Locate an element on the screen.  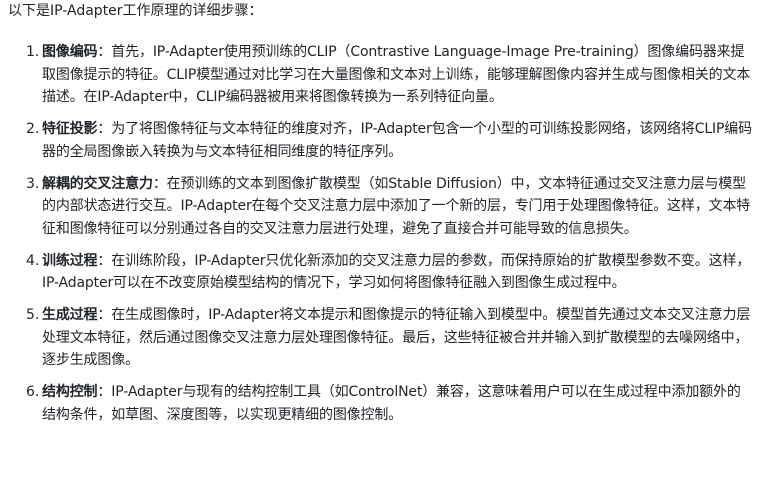
list-number: 5. is located at coordinates (33, 315).